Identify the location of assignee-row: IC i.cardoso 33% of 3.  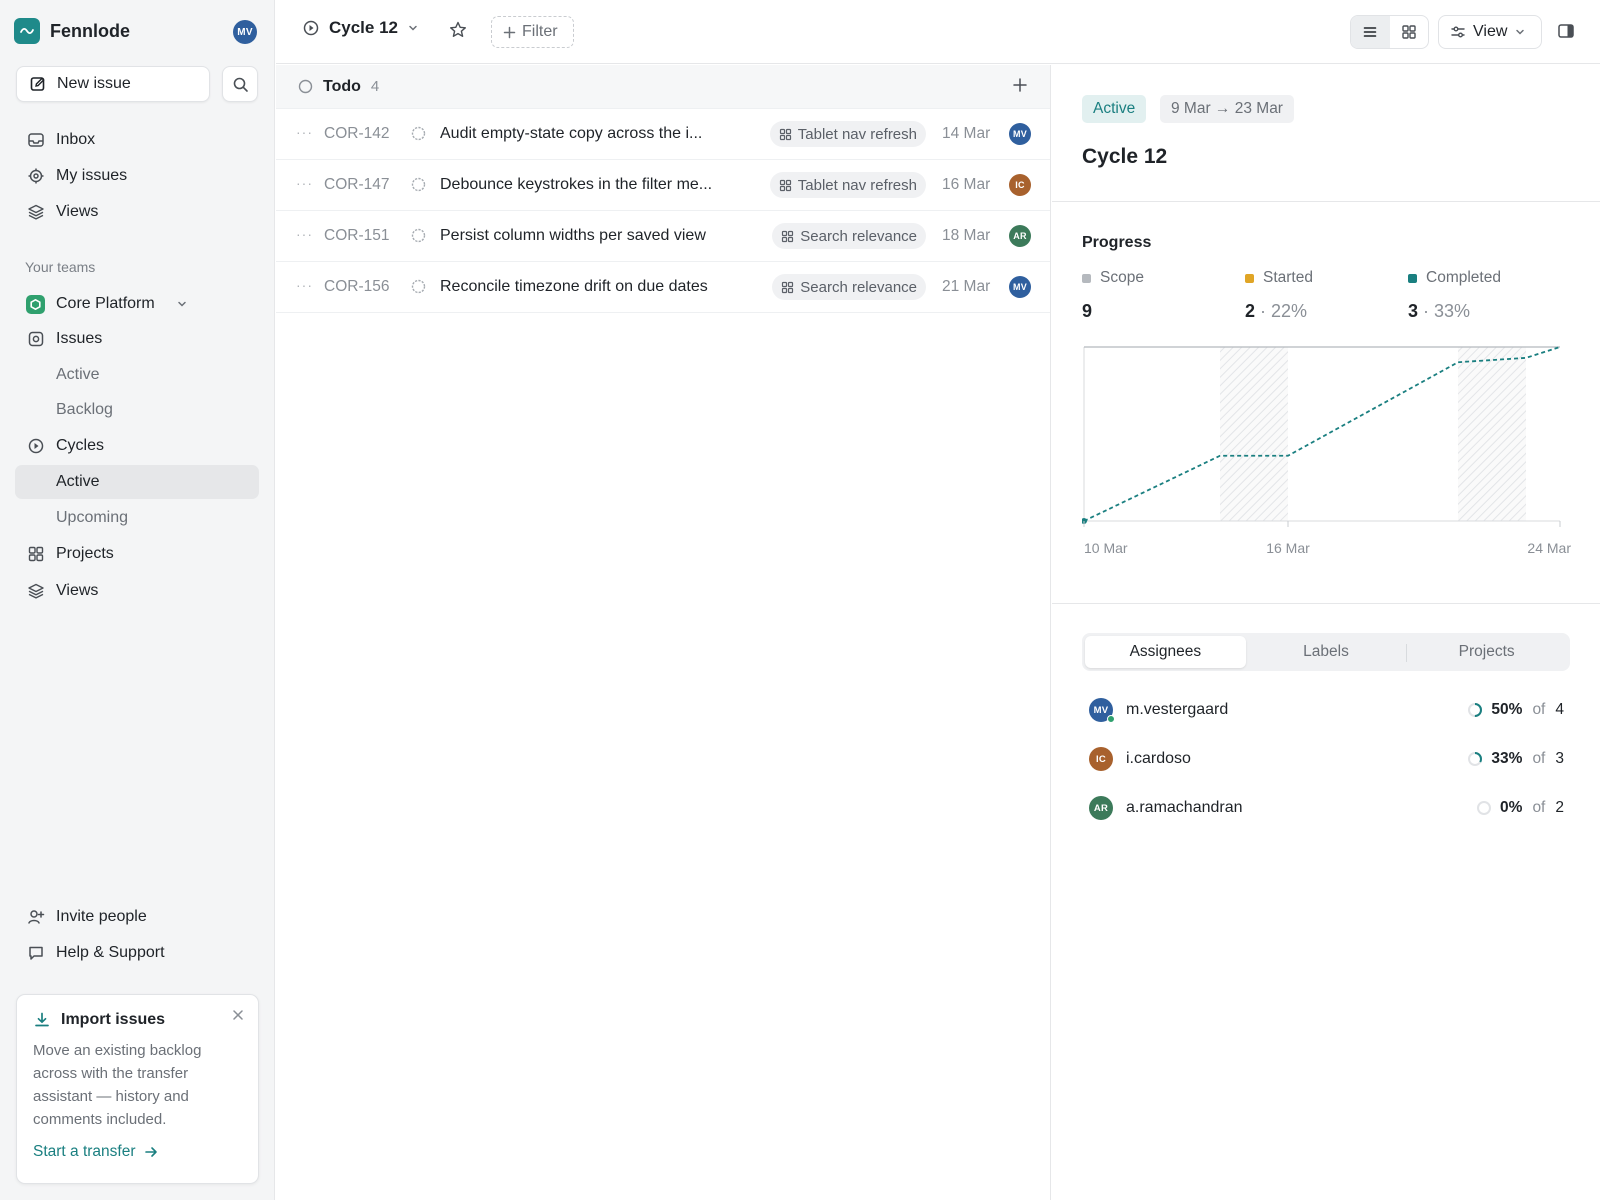
(1326, 759).